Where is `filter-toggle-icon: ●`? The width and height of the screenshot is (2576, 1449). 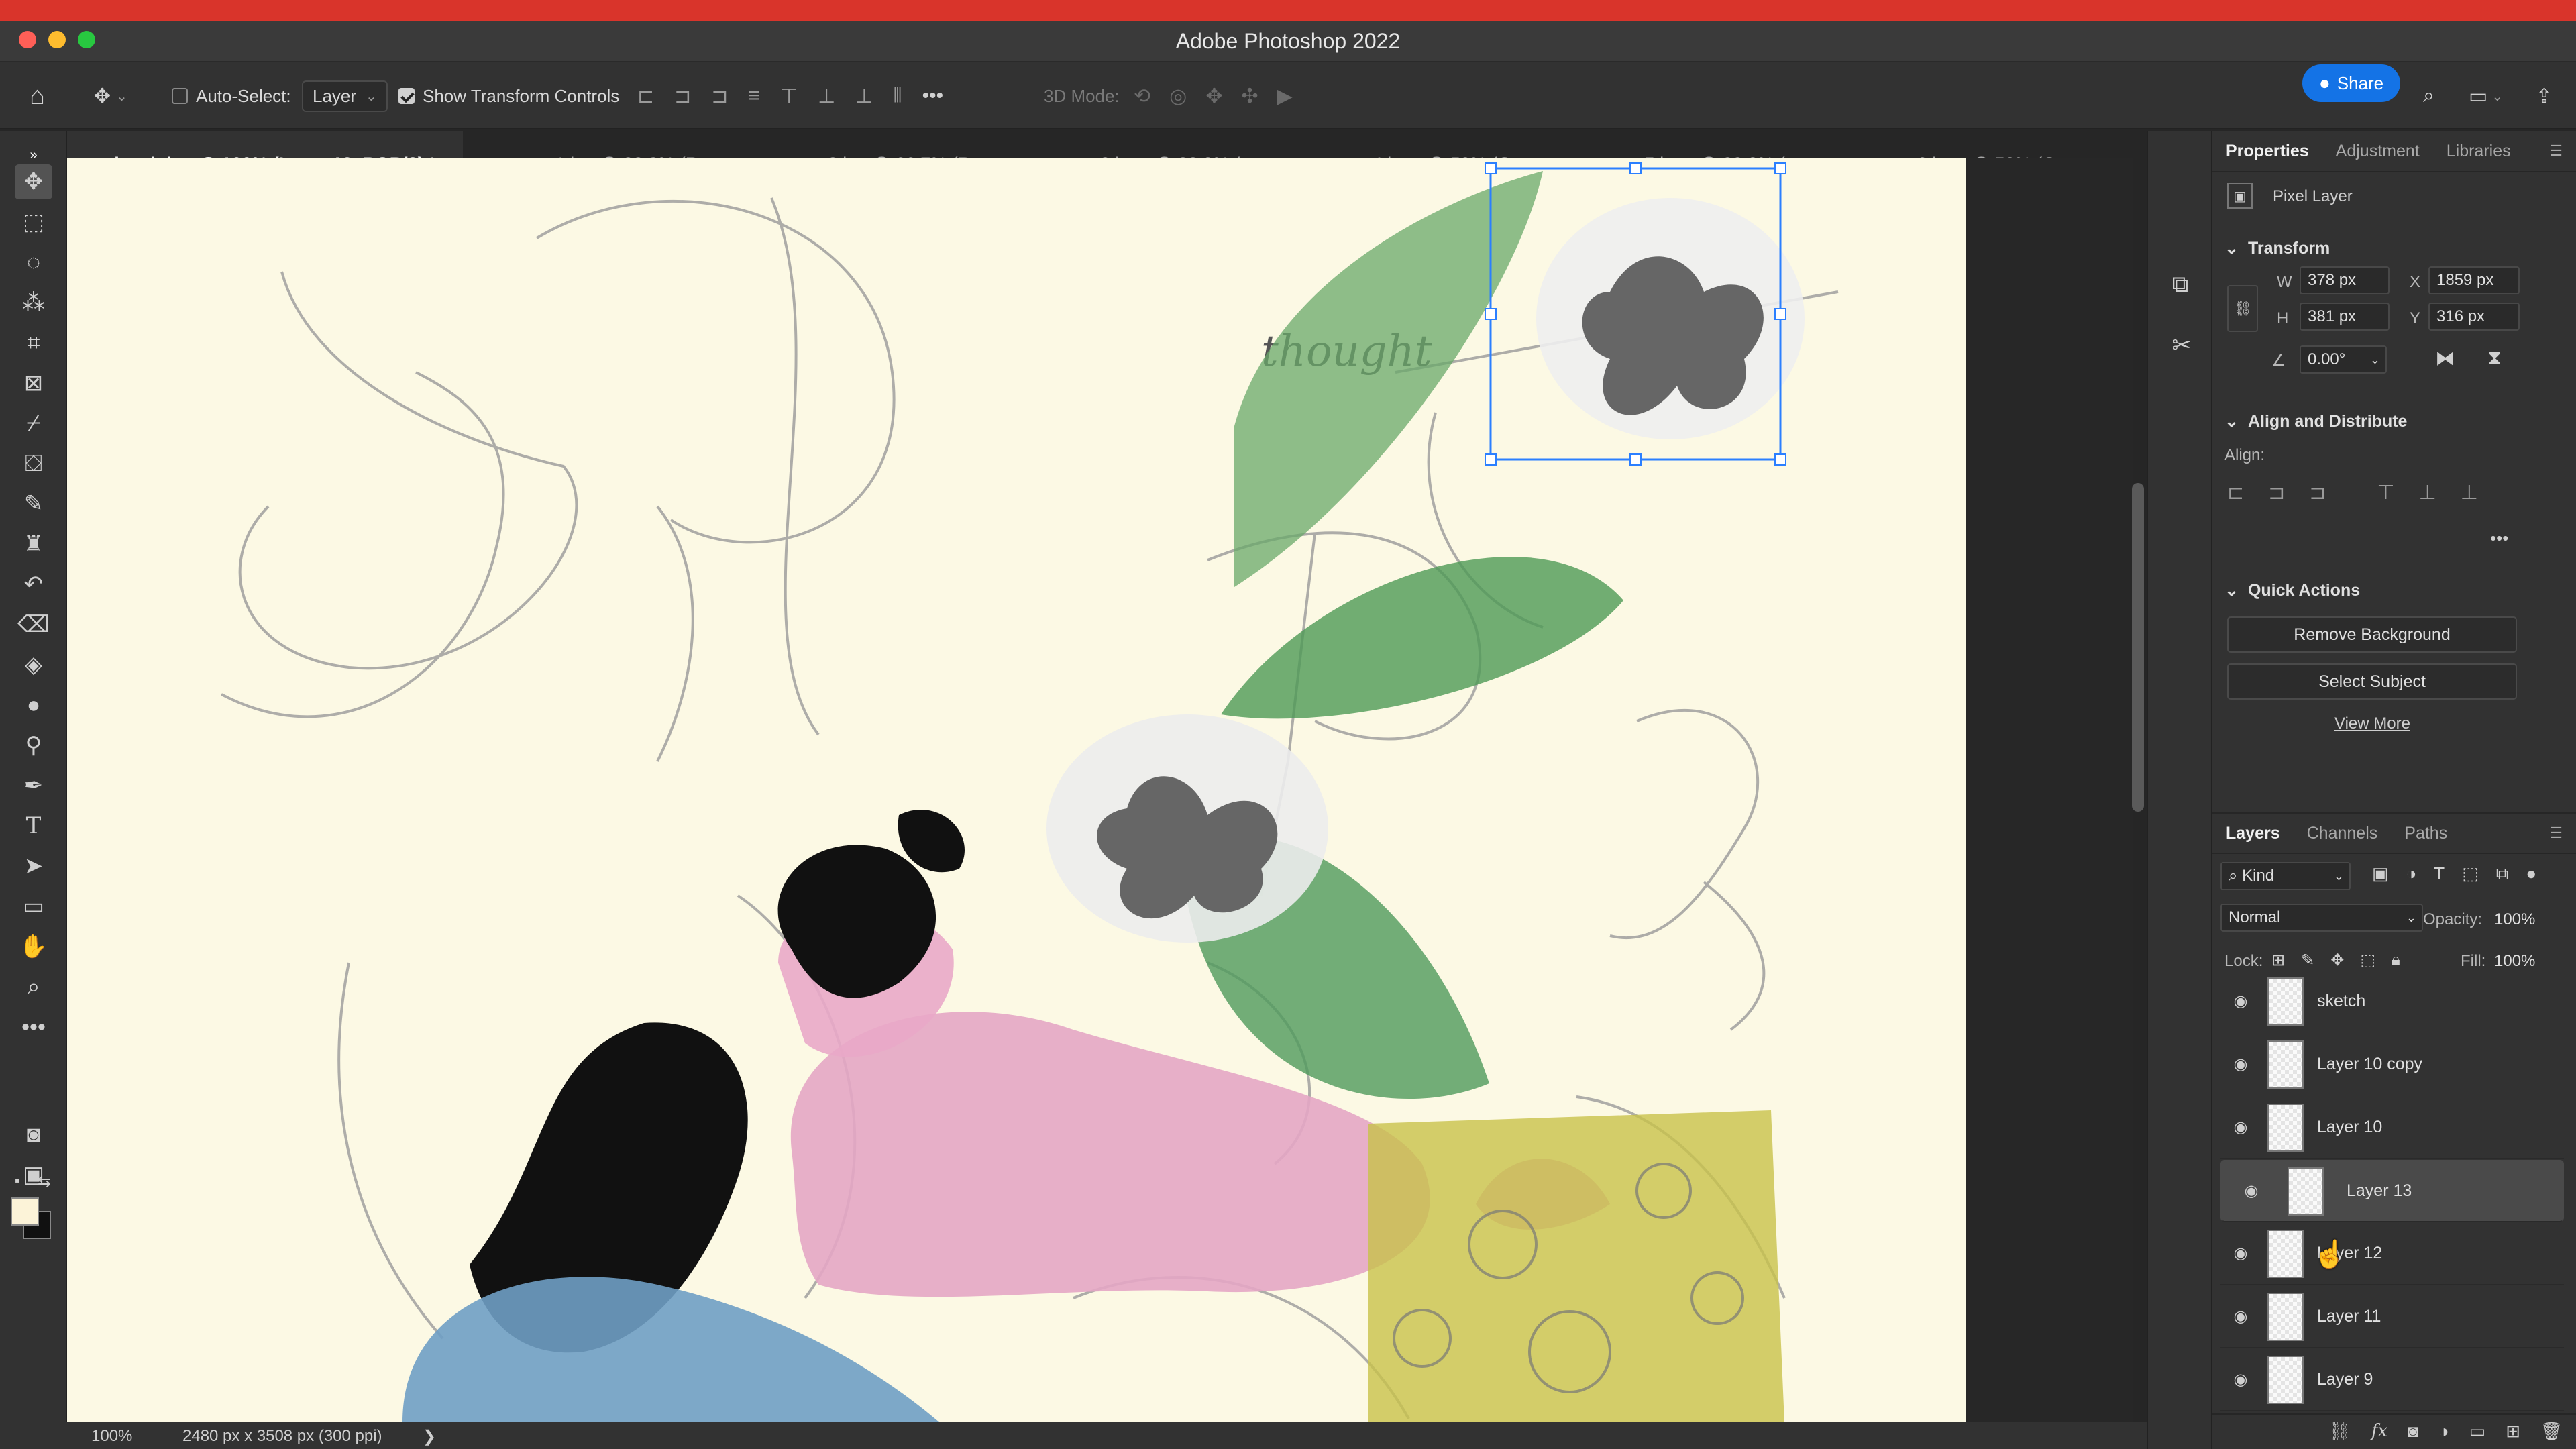 filter-toggle-icon: ● is located at coordinates (2531, 874).